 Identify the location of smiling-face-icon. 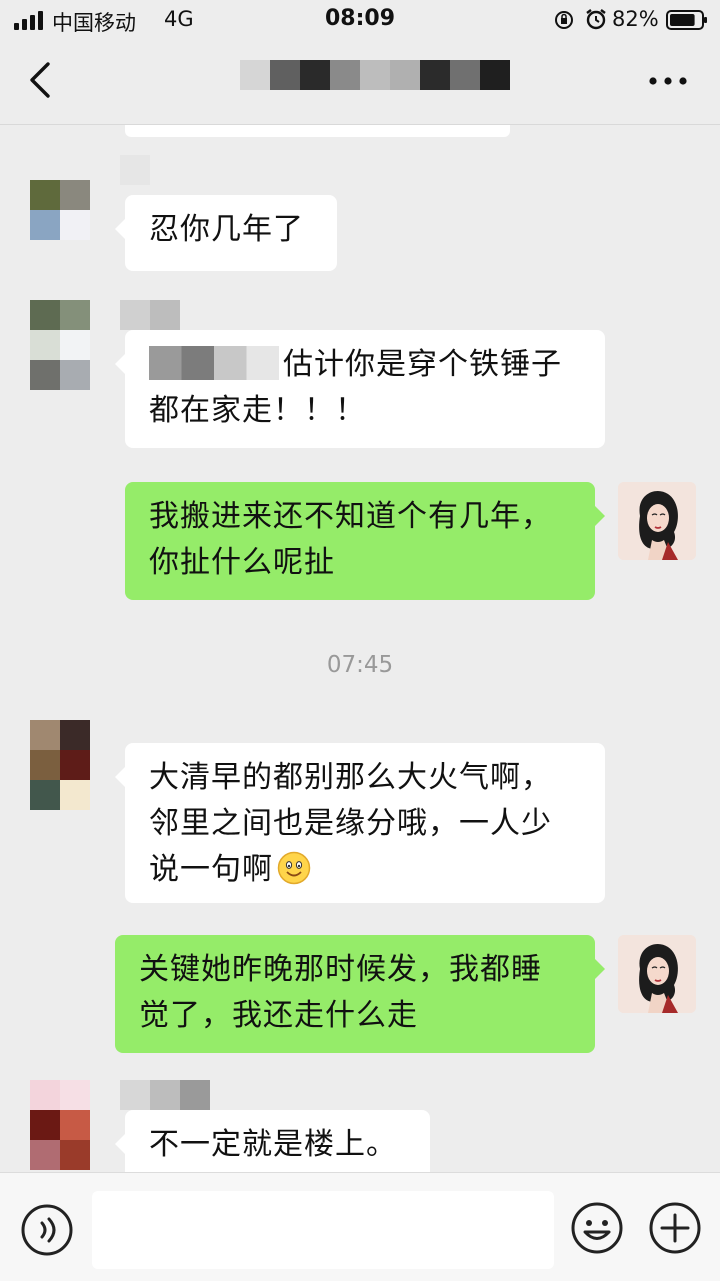
(294, 868).